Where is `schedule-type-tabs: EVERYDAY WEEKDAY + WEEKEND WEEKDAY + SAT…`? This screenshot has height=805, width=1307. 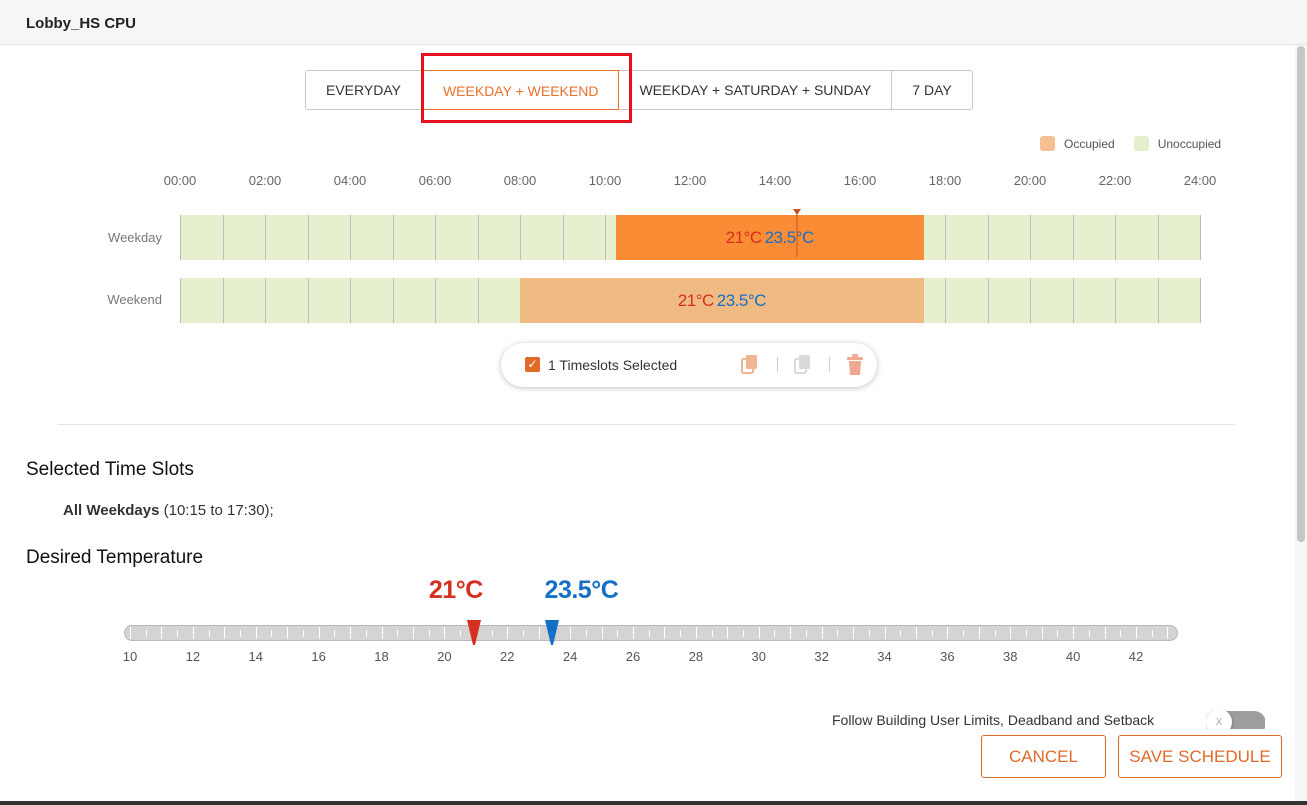
schedule-type-tabs: EVERYDAY WEEKDAY + WEEKEND WEEKDAY + SAT… is located at coordinates (639, 90).